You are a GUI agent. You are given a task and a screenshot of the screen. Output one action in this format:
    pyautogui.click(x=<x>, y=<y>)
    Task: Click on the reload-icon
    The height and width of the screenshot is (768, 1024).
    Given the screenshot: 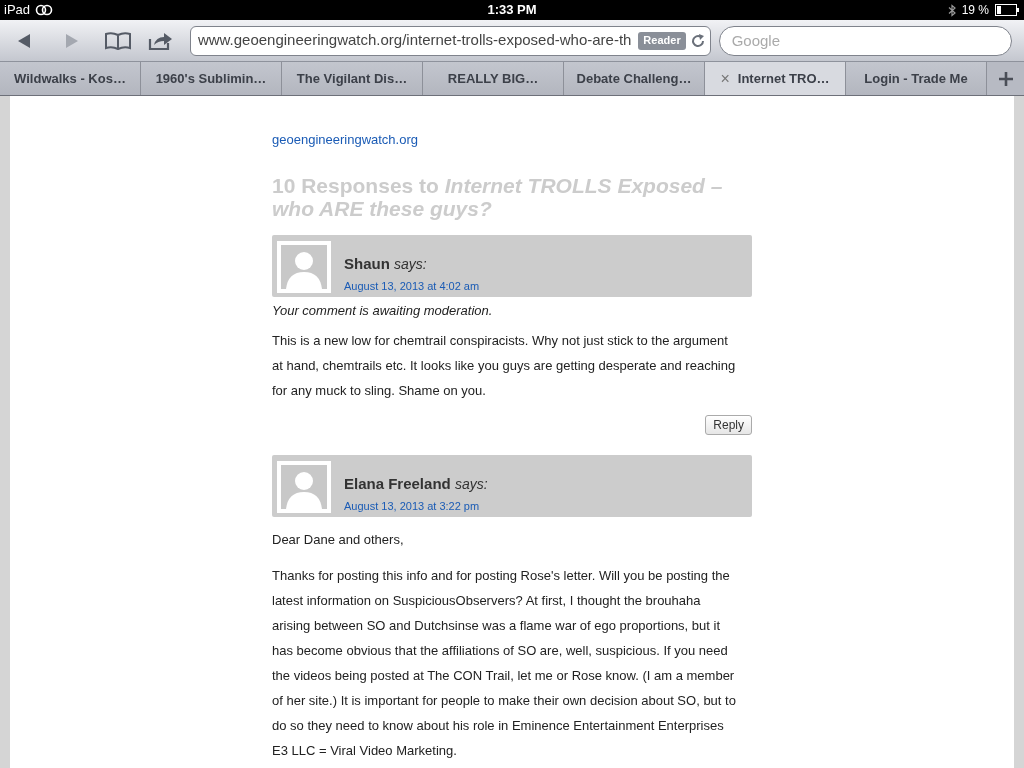 What is the action you would take?
    pyautogui.click(x=697, y=40)
    